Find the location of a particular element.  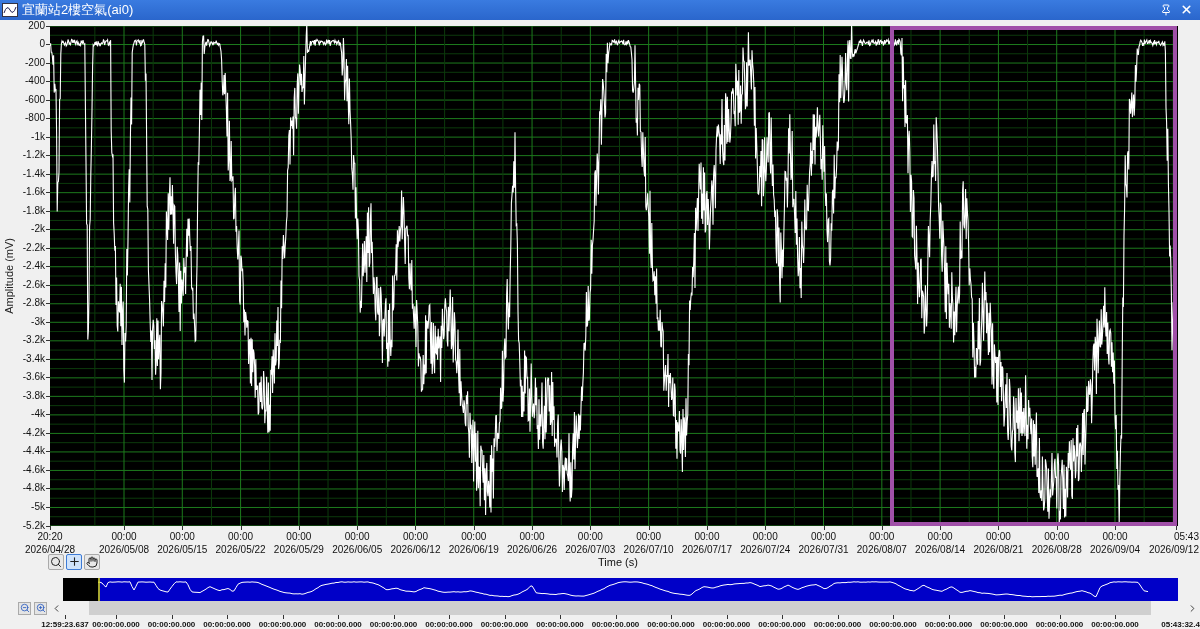

axis-tick-label: -4.6k is located at coordinates (33, 469).